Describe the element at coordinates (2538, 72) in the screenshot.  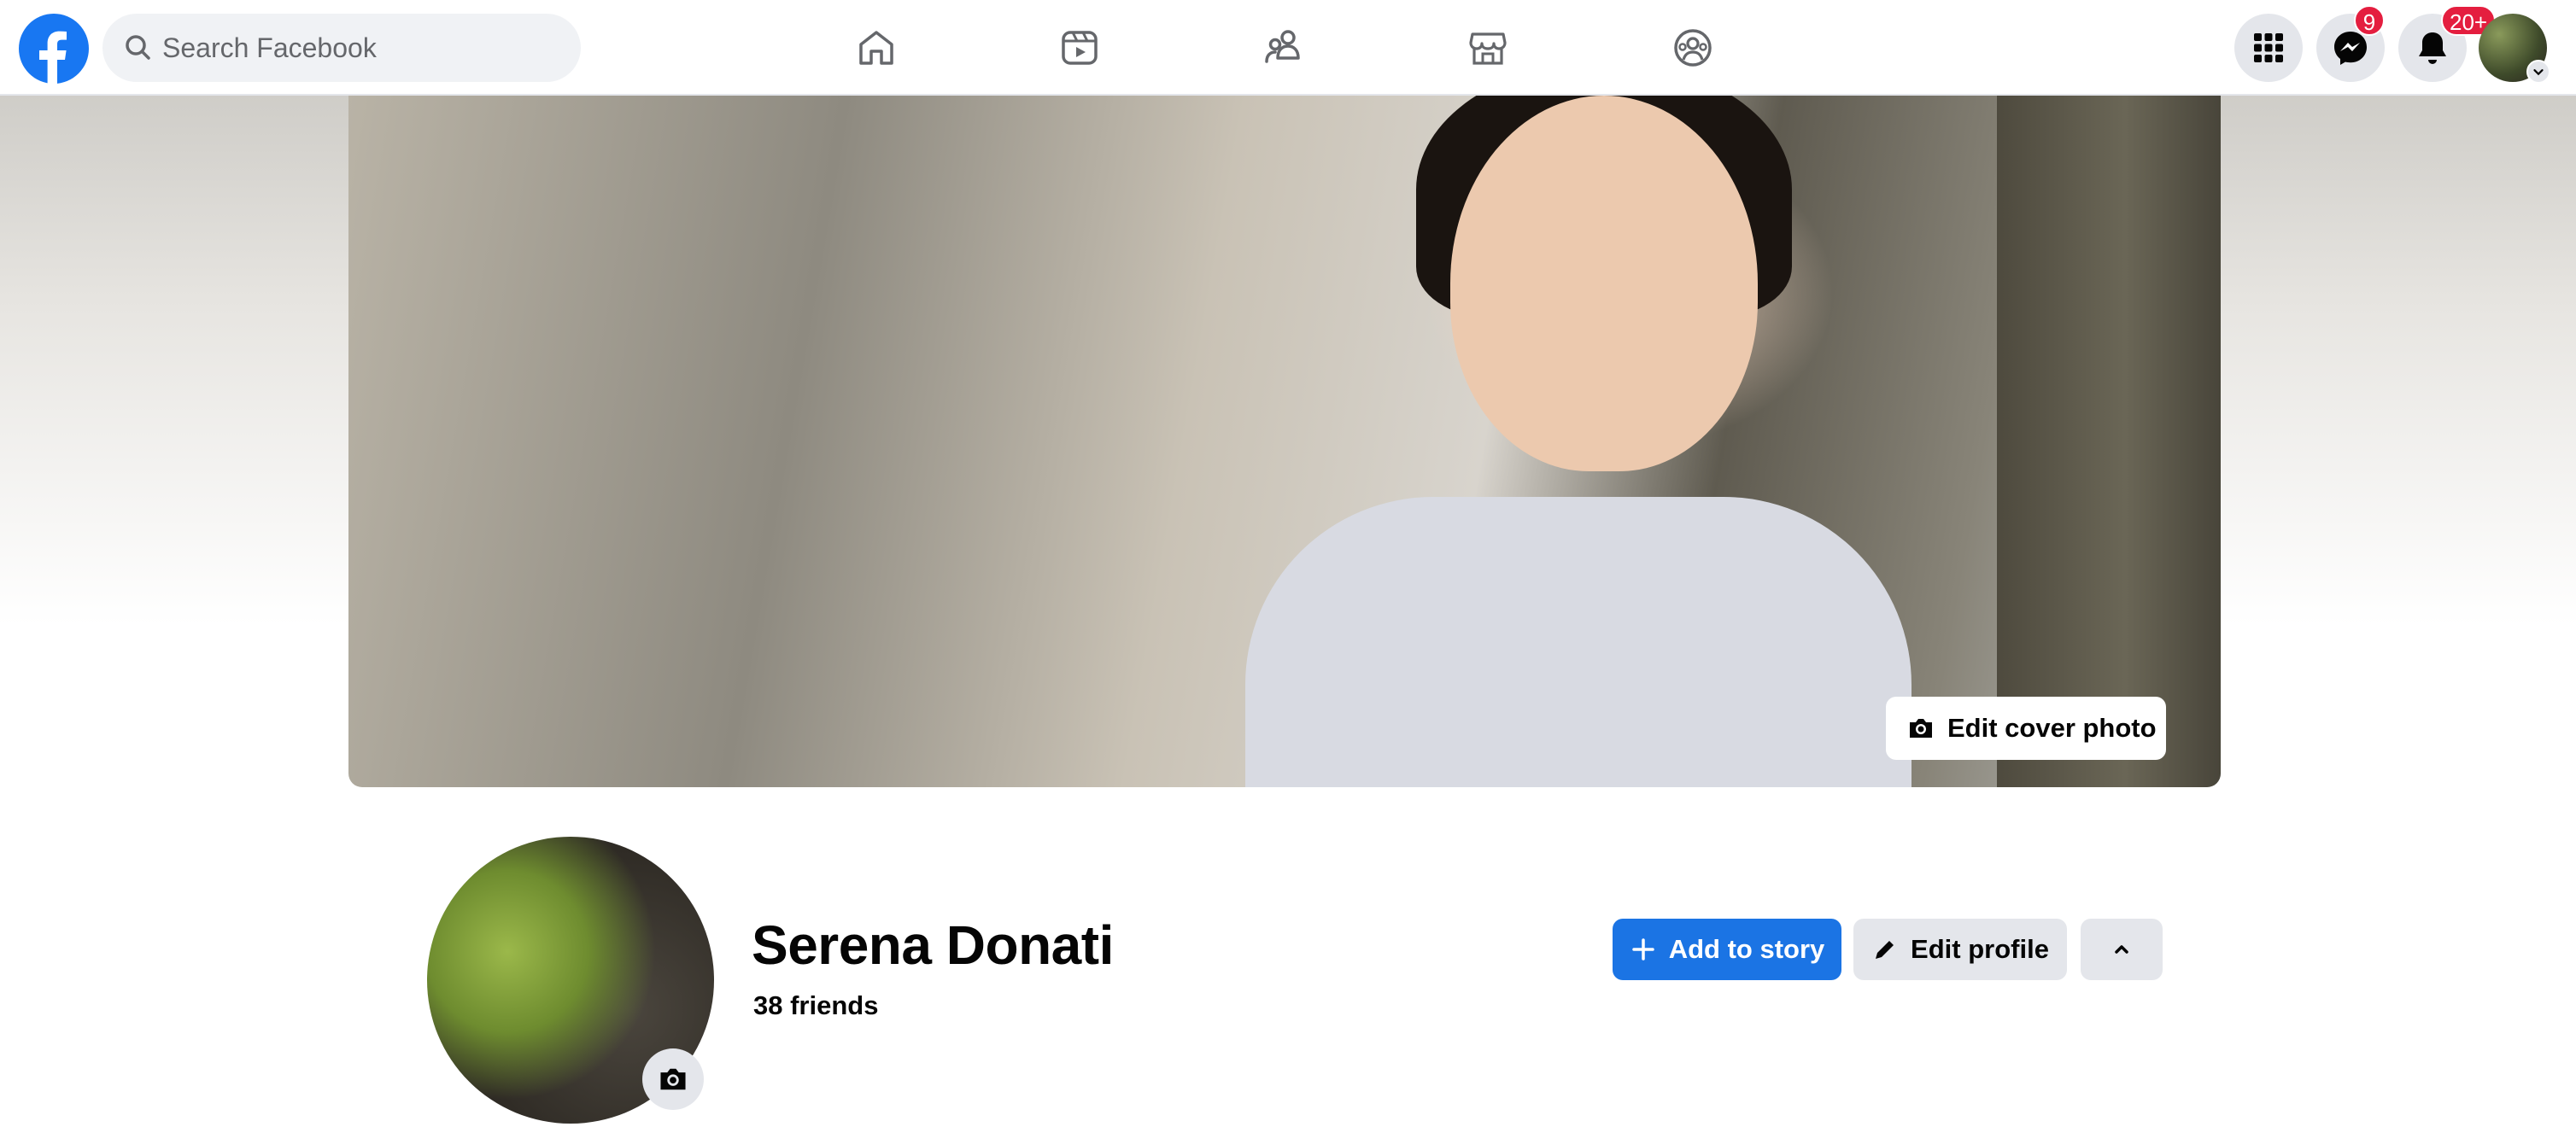
I see `account-chevron-down-icon` at that location.